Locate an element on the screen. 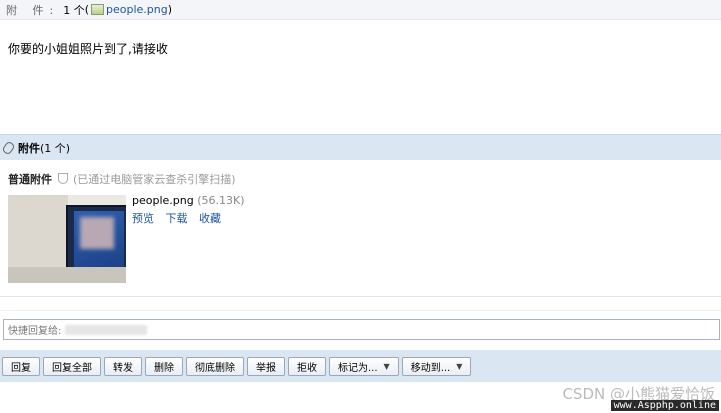  forward-button: 转发 is located at coordinates (123, 366).